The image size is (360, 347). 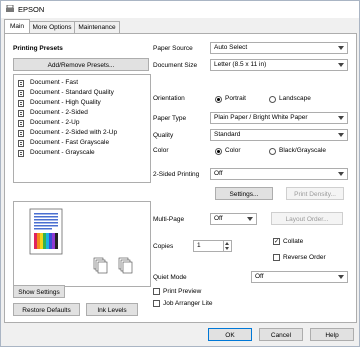 I want to click on collate-checkbox: ✓, so click(x=276, y=241).